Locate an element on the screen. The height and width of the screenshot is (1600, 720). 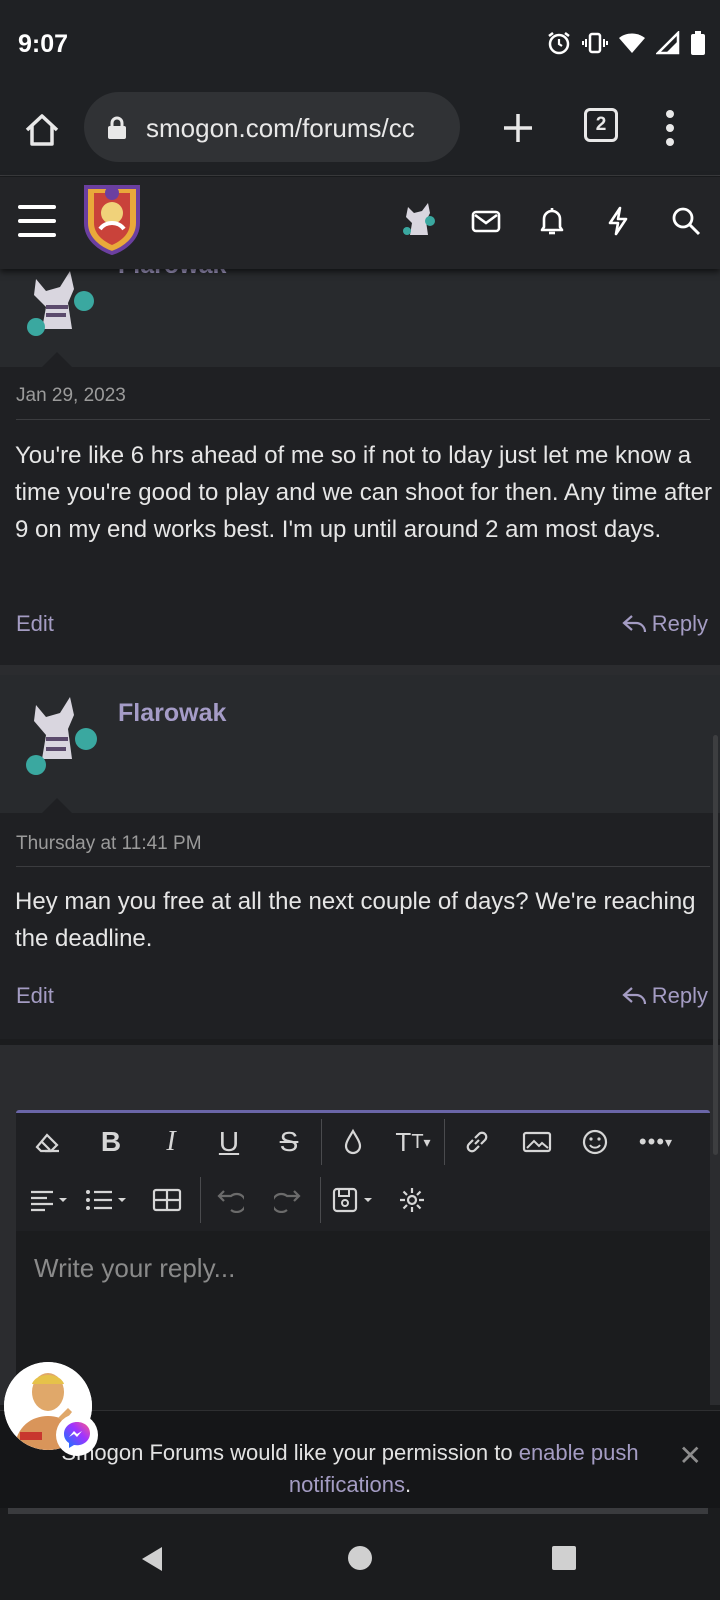
lightning-icon is located at coordinates (618, 221).